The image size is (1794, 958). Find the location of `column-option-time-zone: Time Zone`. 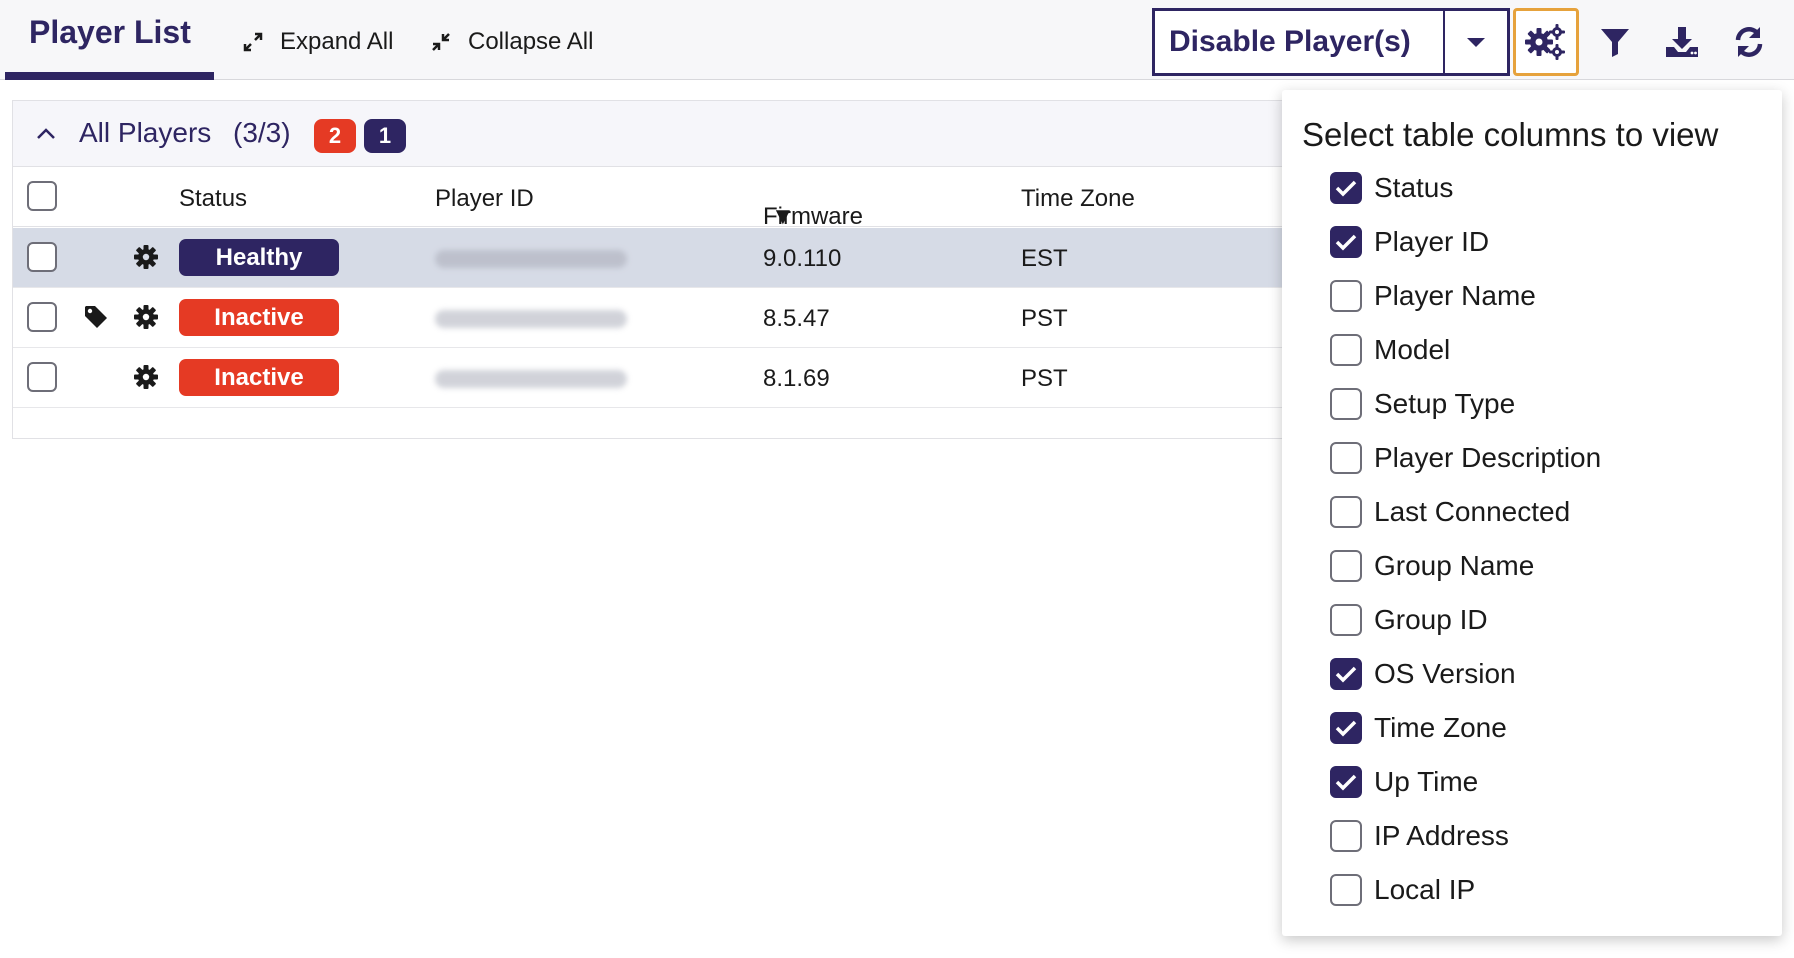

column-option-time-zone: Time Zone is located at coordinates (1418, 728).